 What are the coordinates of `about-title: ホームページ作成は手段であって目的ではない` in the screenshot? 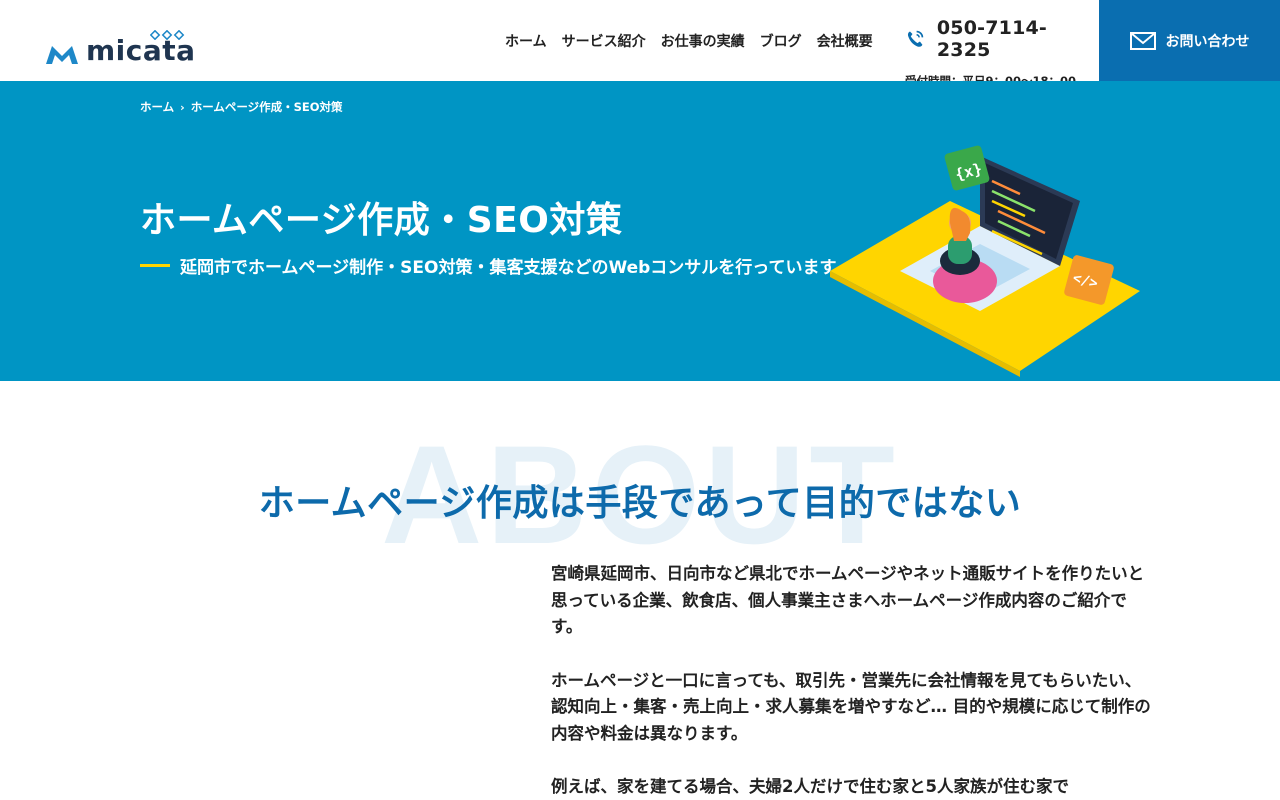 It's located at (640, 503).